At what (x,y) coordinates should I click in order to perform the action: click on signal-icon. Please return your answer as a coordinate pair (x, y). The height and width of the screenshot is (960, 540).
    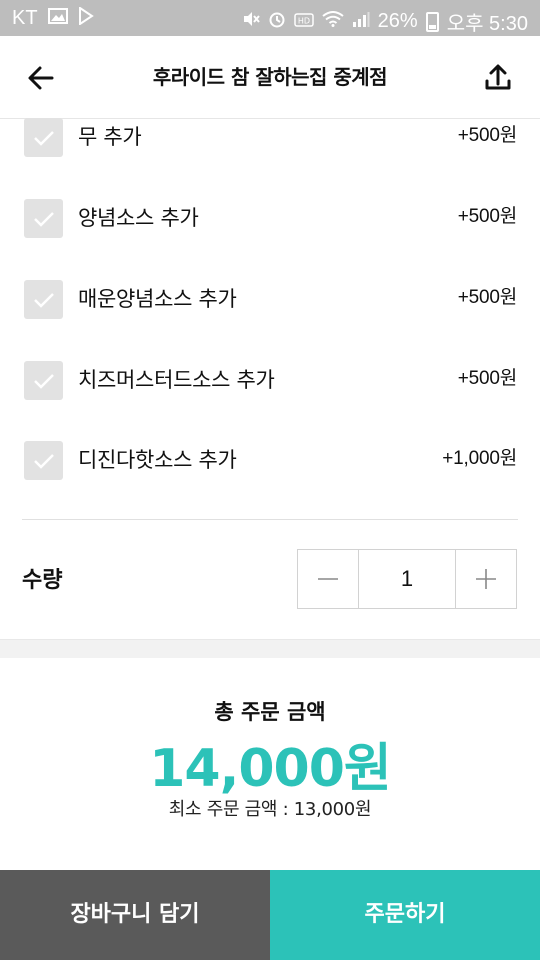
    Looking at the image, I should click on (361, 21).